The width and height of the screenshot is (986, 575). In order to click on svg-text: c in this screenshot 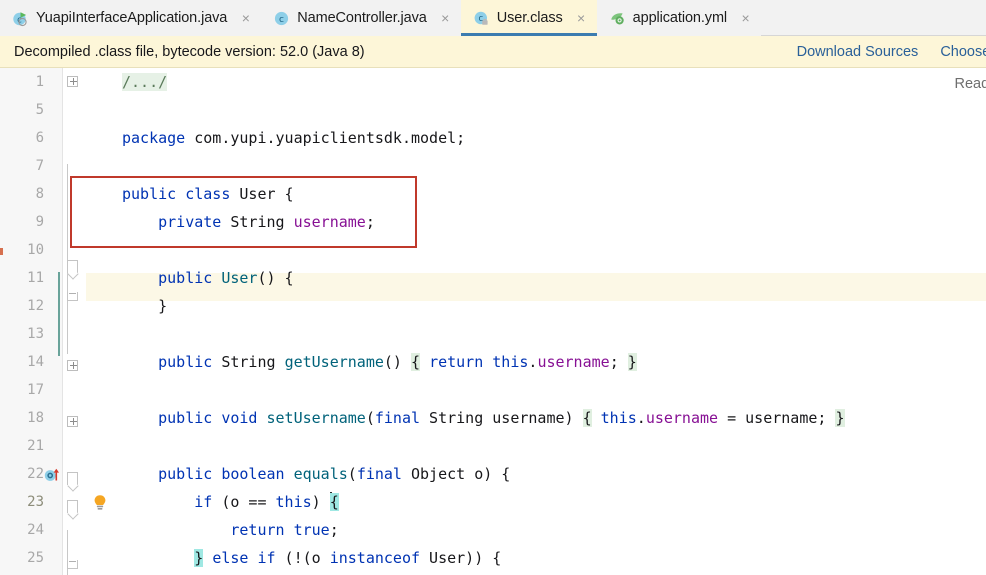, I will do `click(281, 19)`.